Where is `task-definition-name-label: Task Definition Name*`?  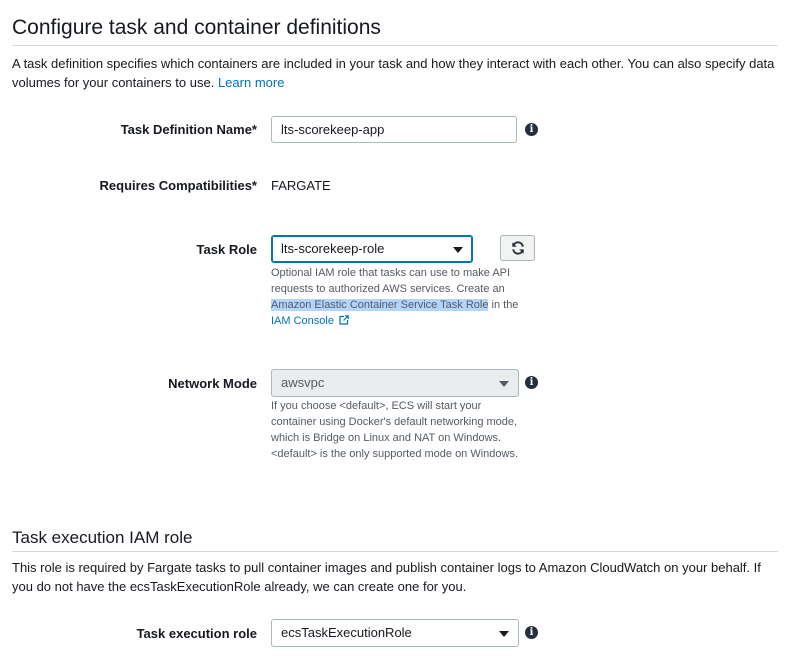
task-definition-name-label: Task Definition Name* is located at coordinates (188, 129).